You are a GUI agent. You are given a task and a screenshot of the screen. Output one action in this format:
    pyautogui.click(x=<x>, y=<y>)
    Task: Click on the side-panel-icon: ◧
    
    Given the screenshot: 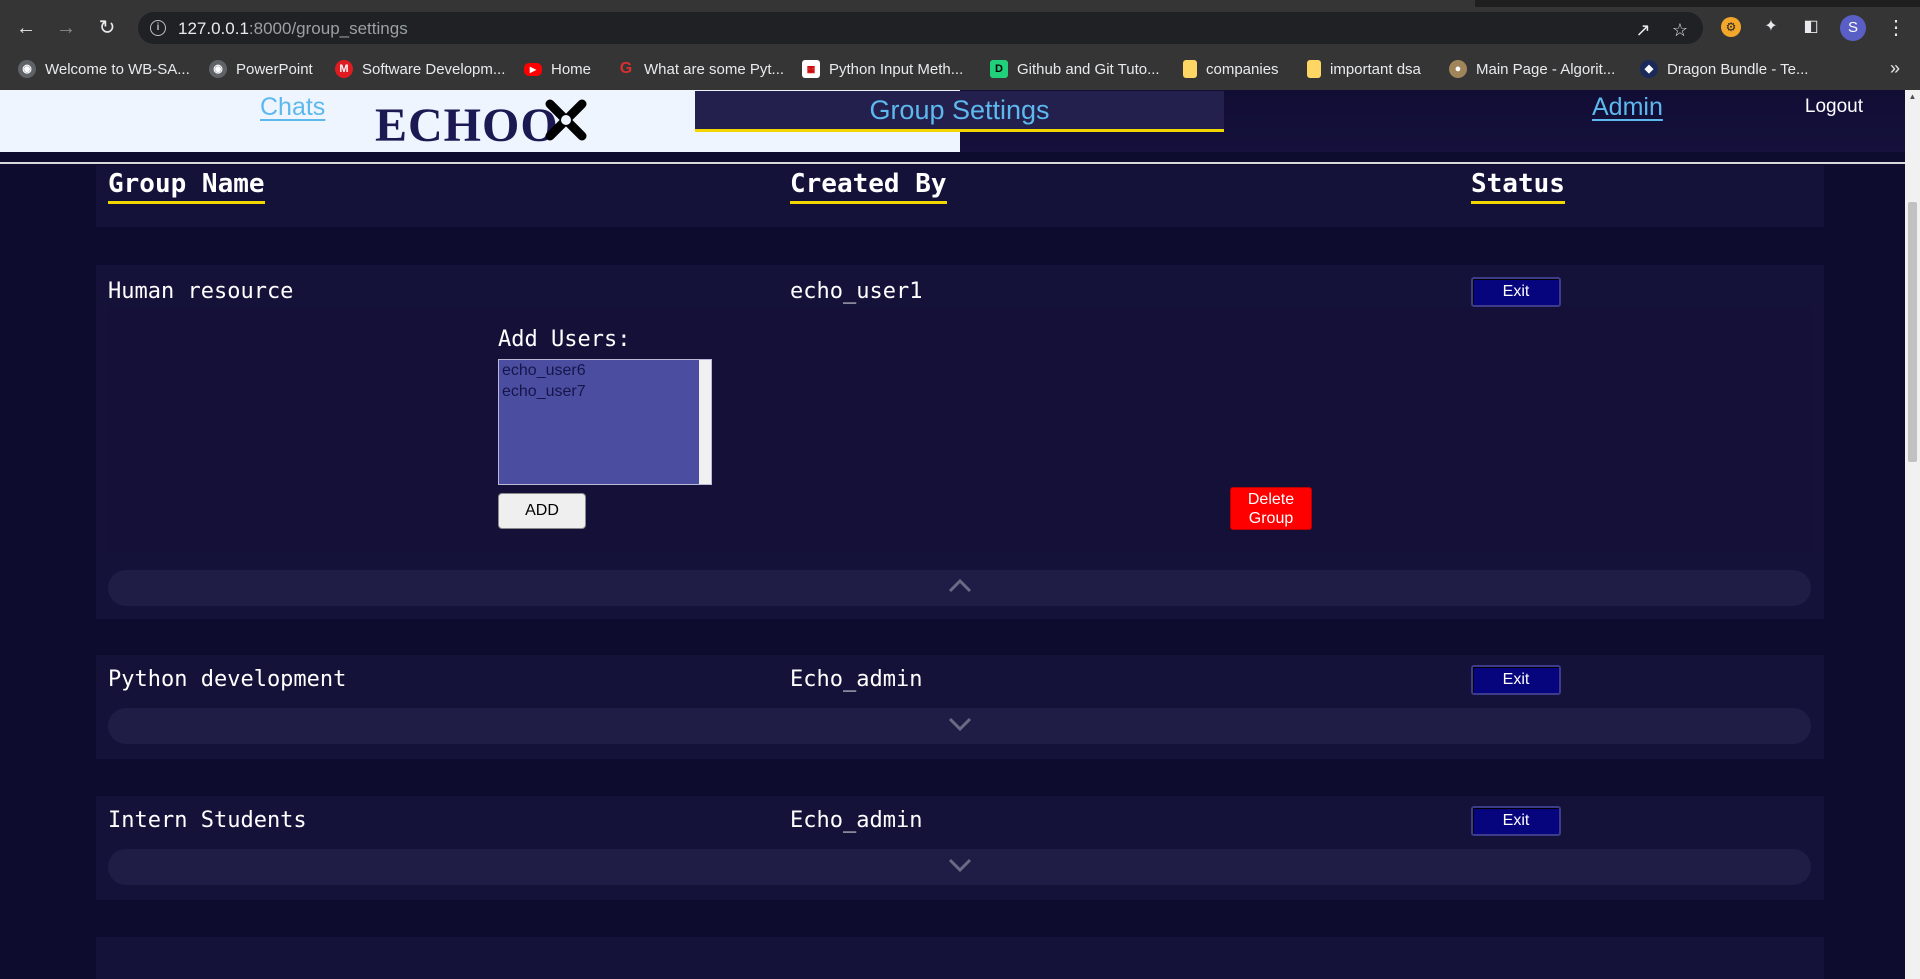 What is the action you would take?
    pyautogui.click(x=1811, y=27)
    